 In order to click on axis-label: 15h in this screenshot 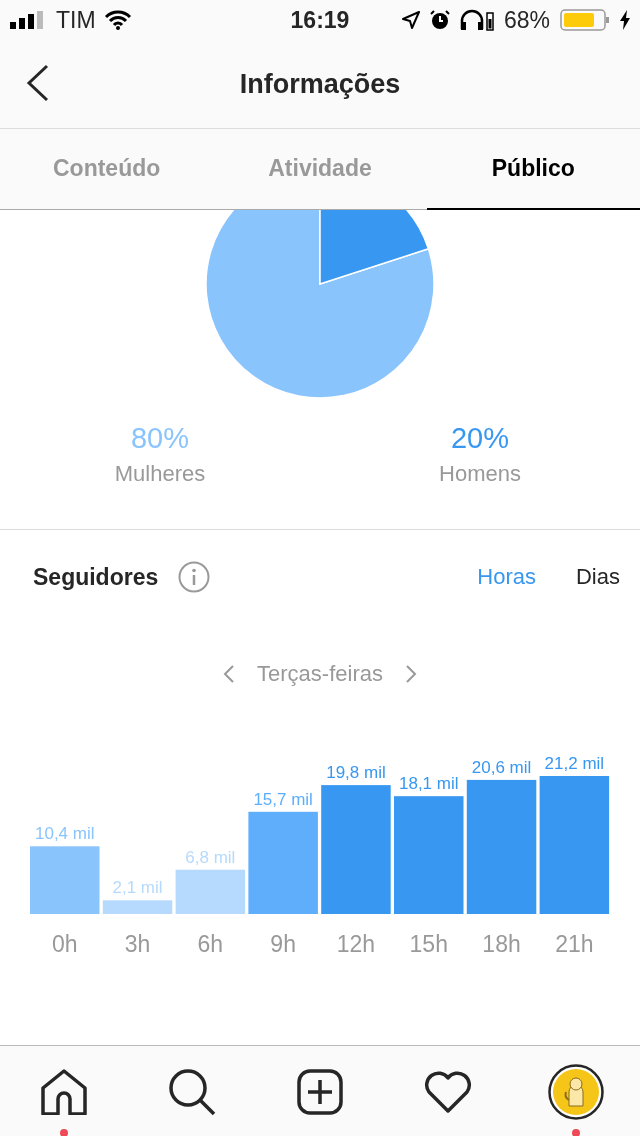, I will do `click(428, 944)`.